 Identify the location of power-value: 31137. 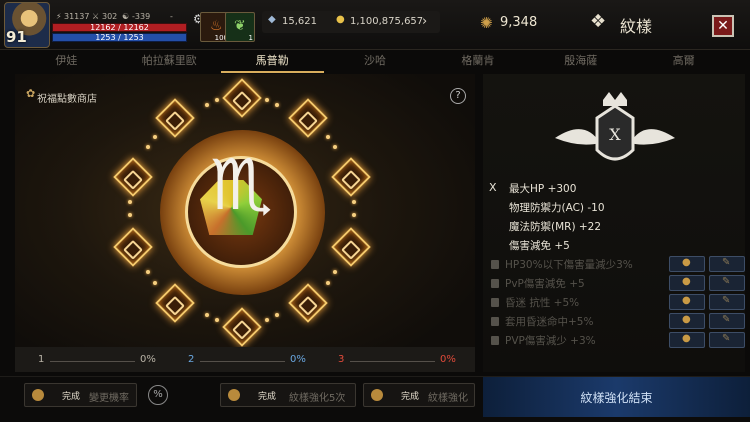
(77, 16).